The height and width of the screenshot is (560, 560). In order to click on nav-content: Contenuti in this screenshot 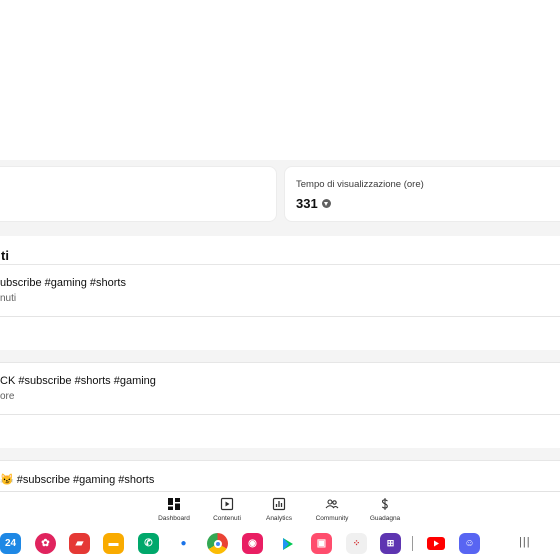, I will do `click(227, 509)`.